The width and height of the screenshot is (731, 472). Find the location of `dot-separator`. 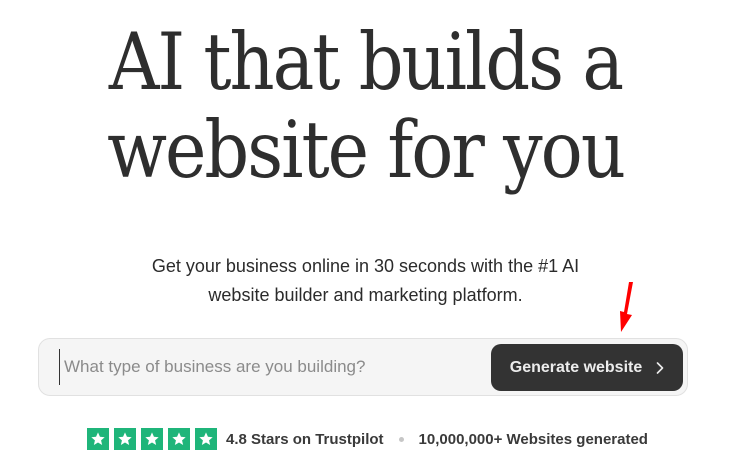

dot-separator is located at coordinates (401, 439).